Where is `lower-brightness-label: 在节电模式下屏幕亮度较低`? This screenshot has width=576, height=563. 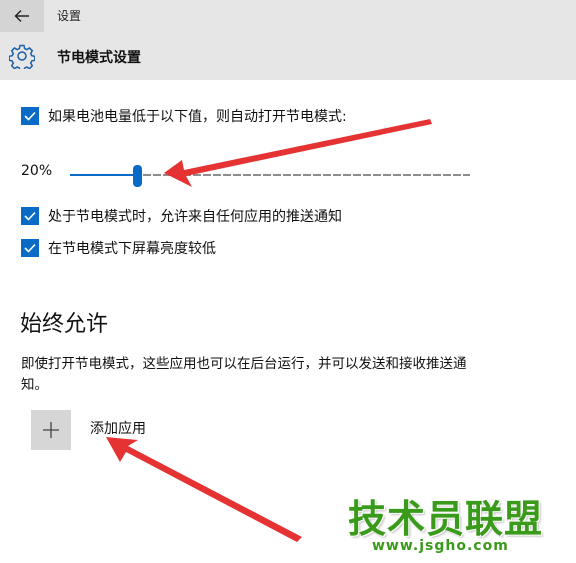
lower-brightness-label: 在节电模式下屏幕亮度较低 is located at coordinates (132, 249).